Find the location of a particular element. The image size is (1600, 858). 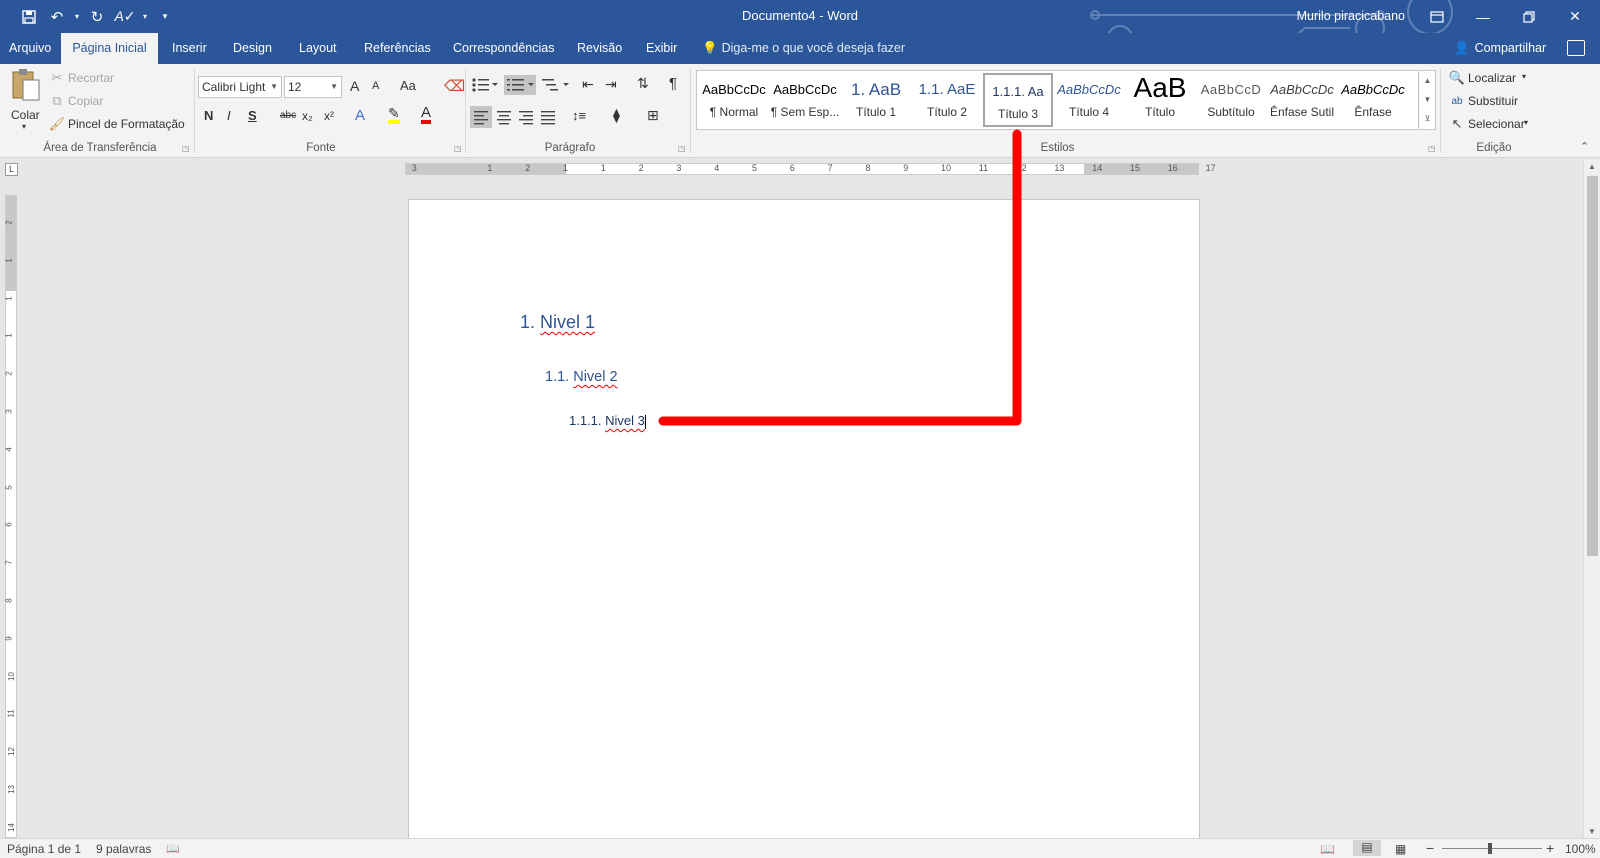

align-right-icon is located at coordinates (526, 117).